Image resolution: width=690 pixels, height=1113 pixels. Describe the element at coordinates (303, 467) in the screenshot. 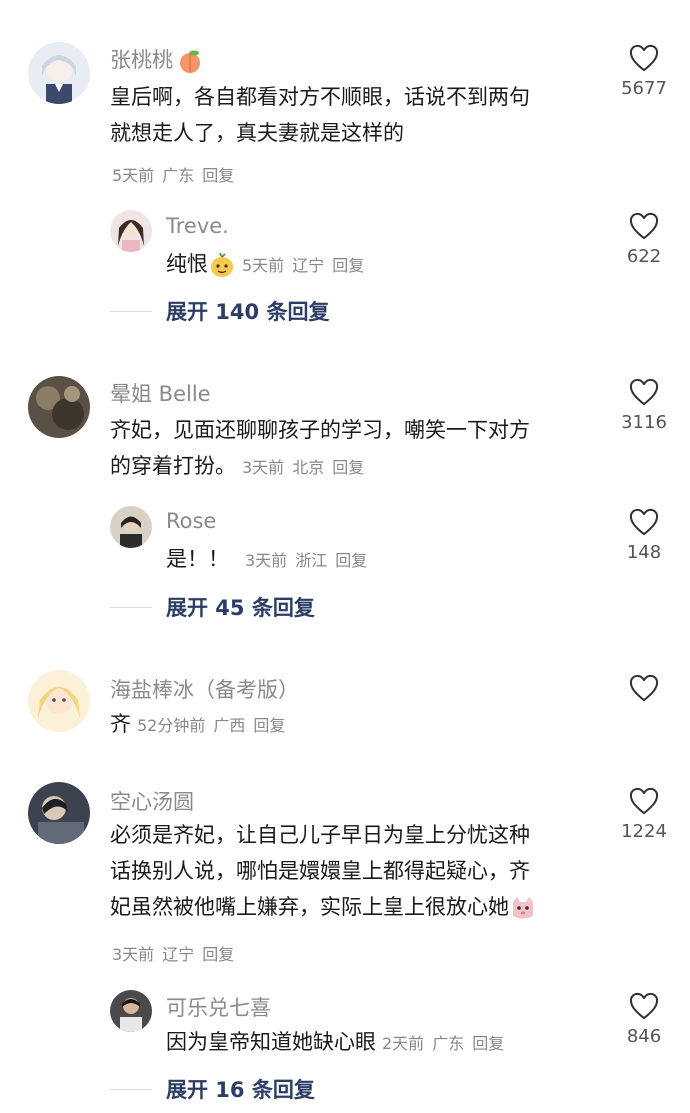

I see `comment-meta: 3天前 北京 回复` at that location.